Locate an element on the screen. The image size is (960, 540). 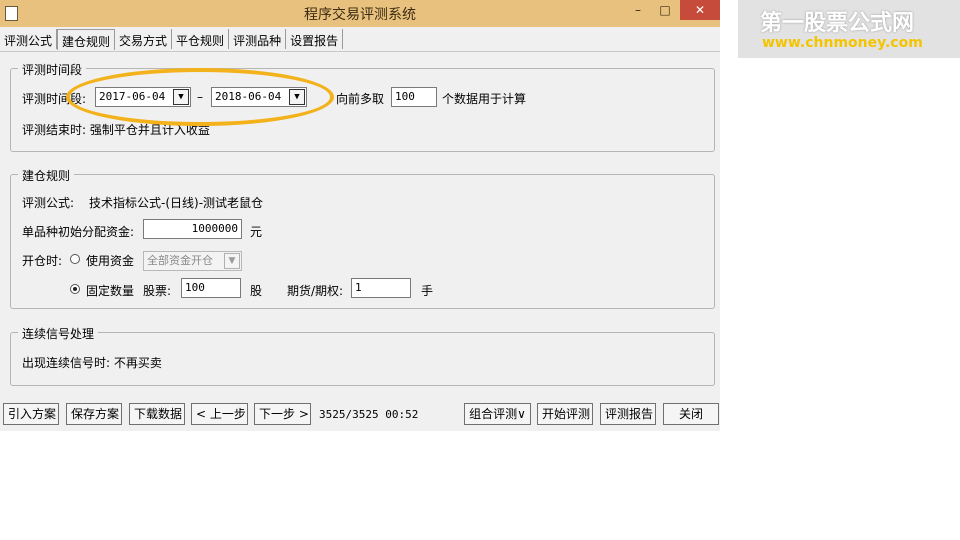
tab-report-settings: 设置报告 is located at coordinates (315, 39).